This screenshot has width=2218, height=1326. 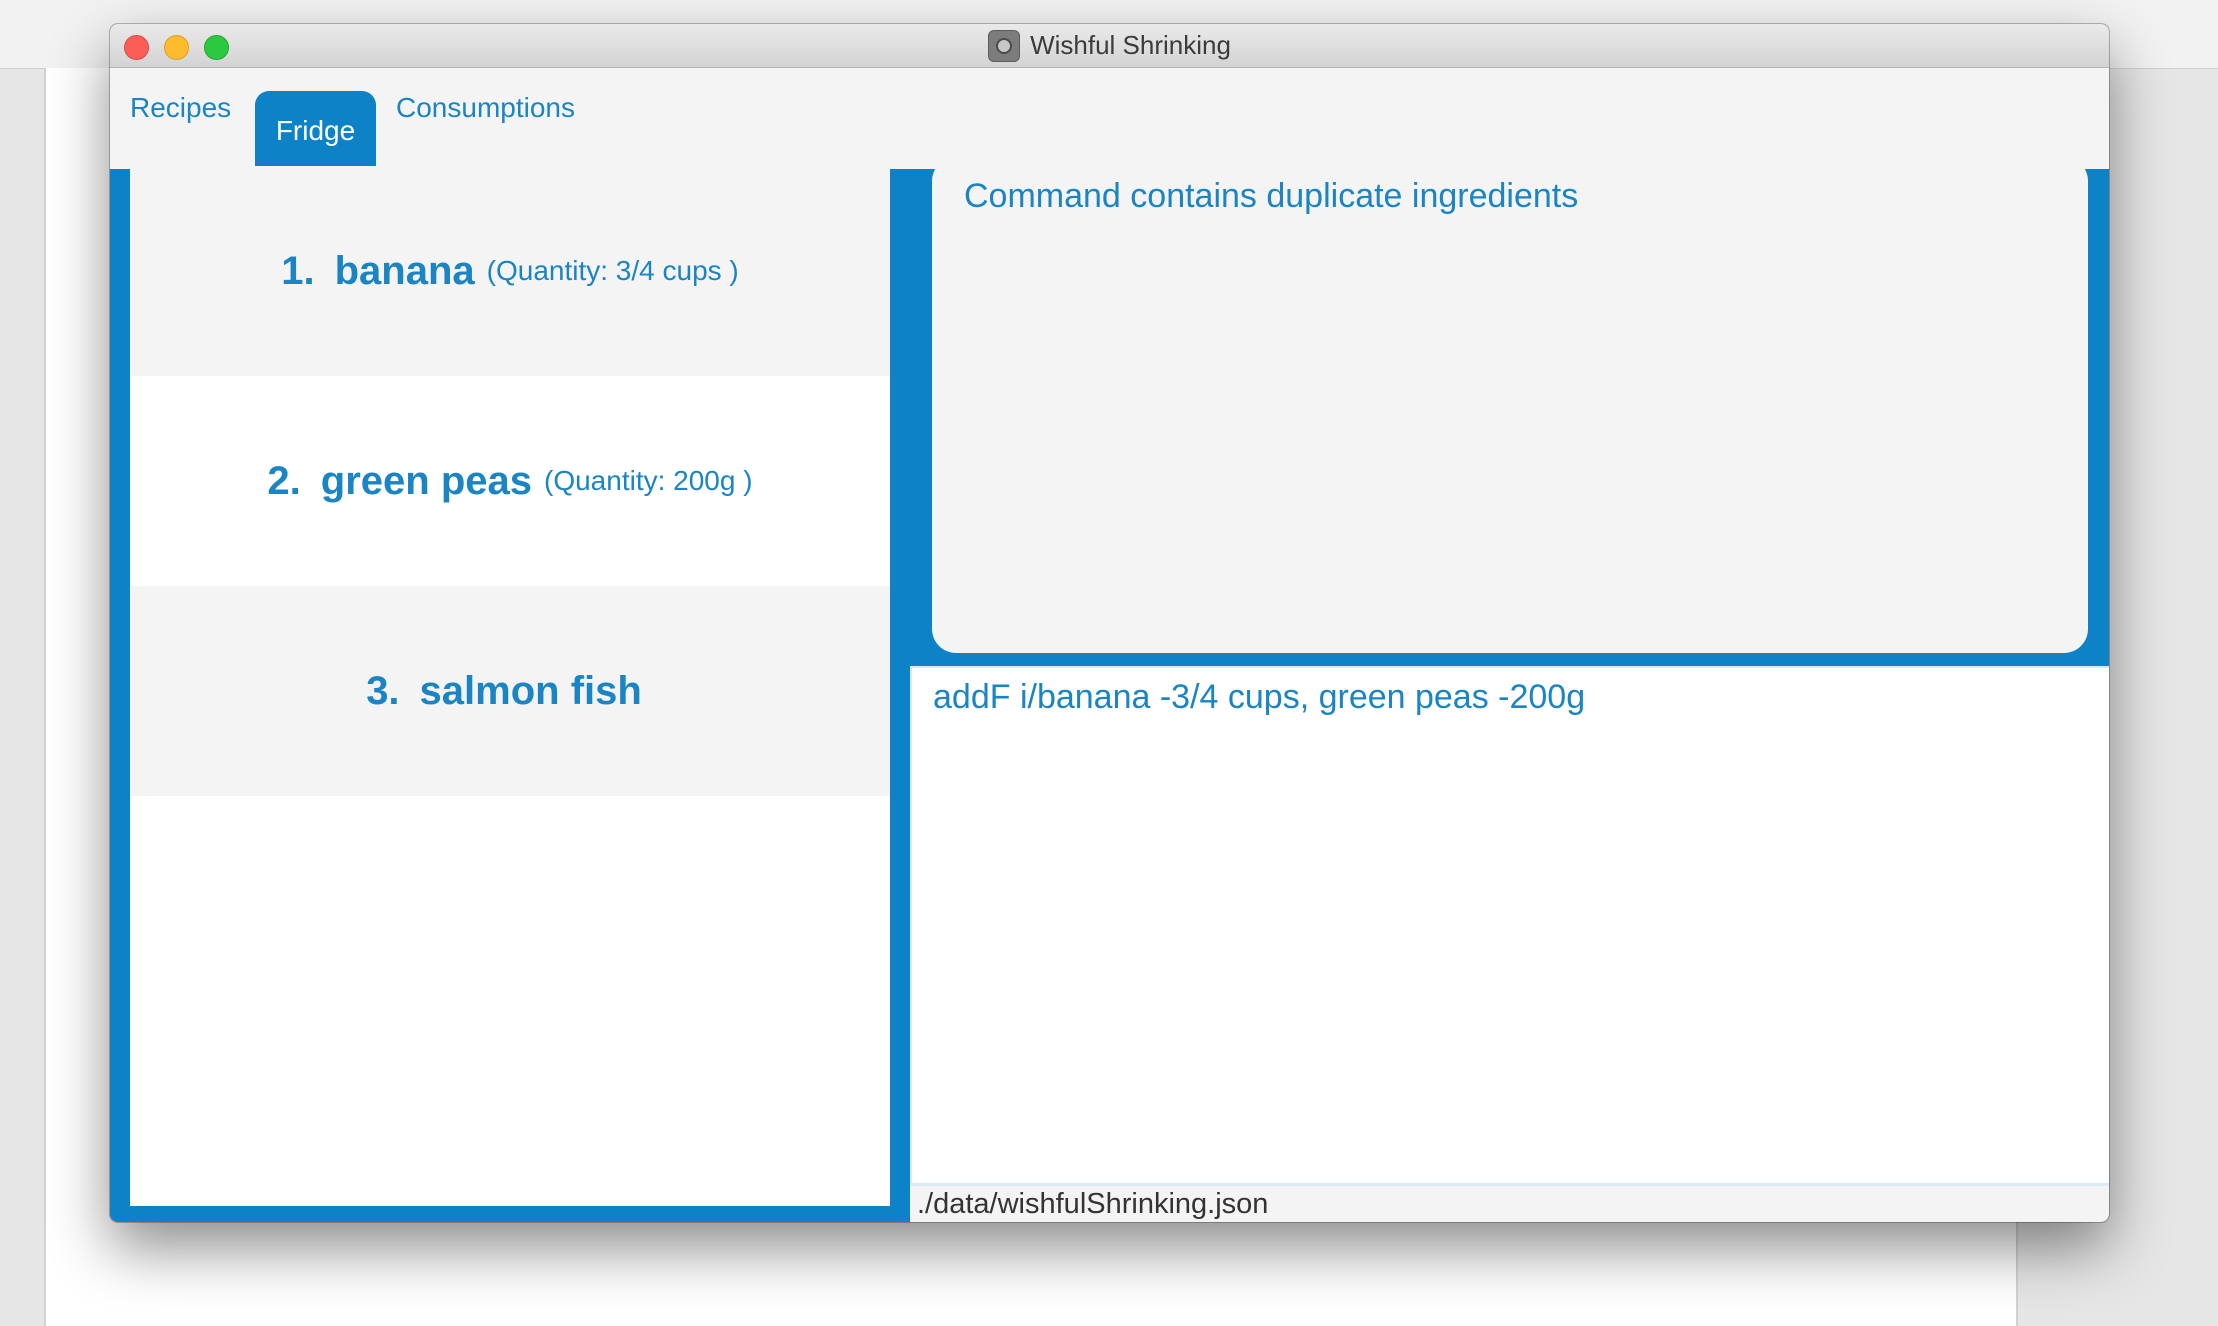 What do you see at coordinates (1271, 196) in the screenshot?
I see `result-message: Command contains duplicate ingredients` at bounding box center [1271, 196].